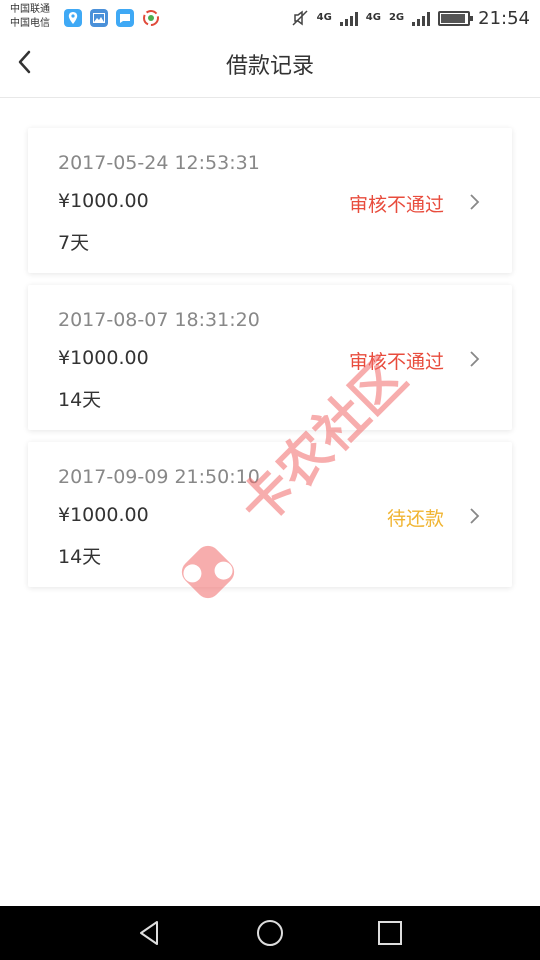 The image size is (540, 960). Describe the element at coordinates (456, 18) in the screenshot. I see `battery-icon` at that location.